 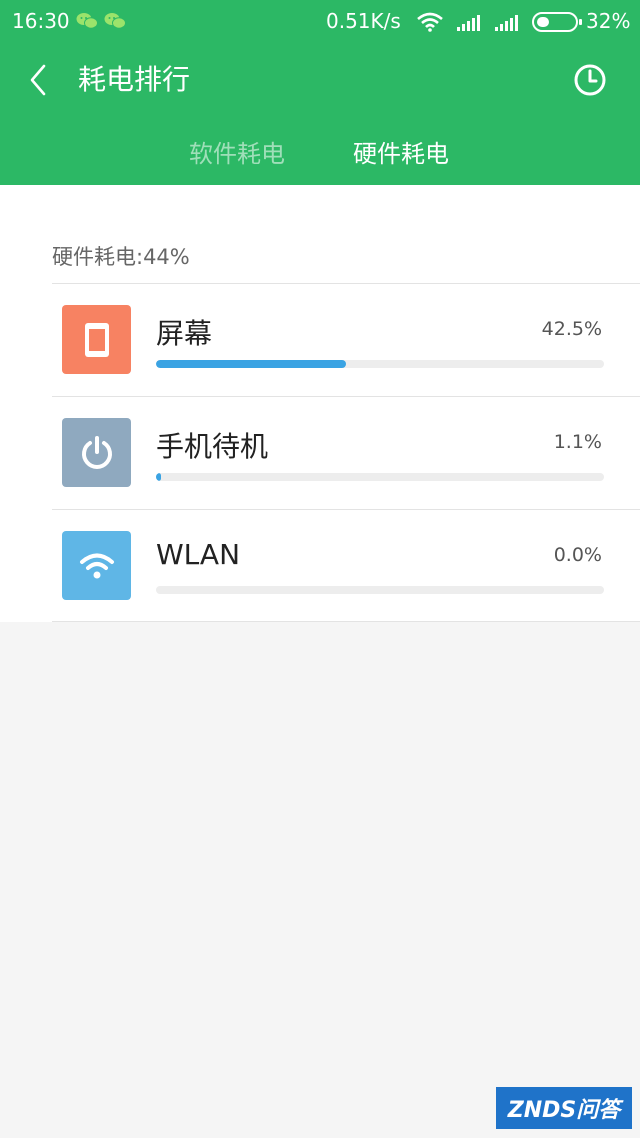 I want to click on item-percent: 42.5%, so click(x=571, y=329).